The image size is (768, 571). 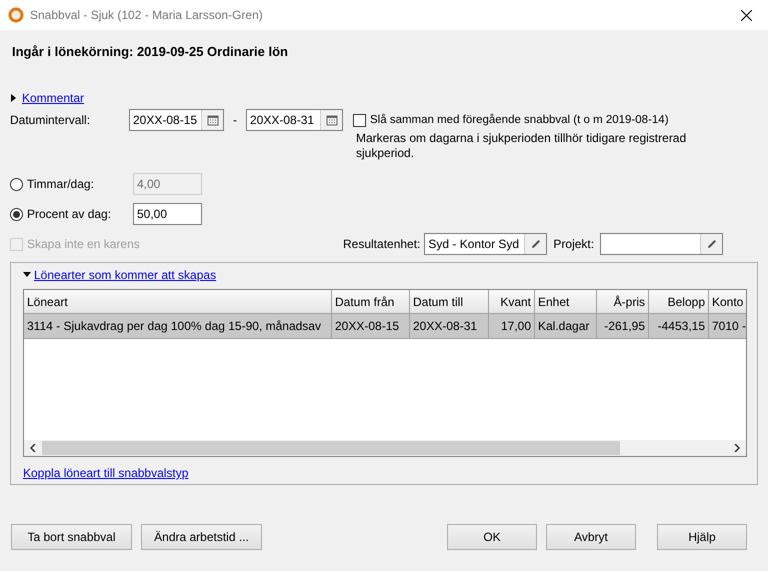 What do you see at coordinates (147, 15) in the screenshot?
I see `window-title: Snabbval - Sjuk (102 - Maria Larsson-Gren)` at bounding box center [147, 15].